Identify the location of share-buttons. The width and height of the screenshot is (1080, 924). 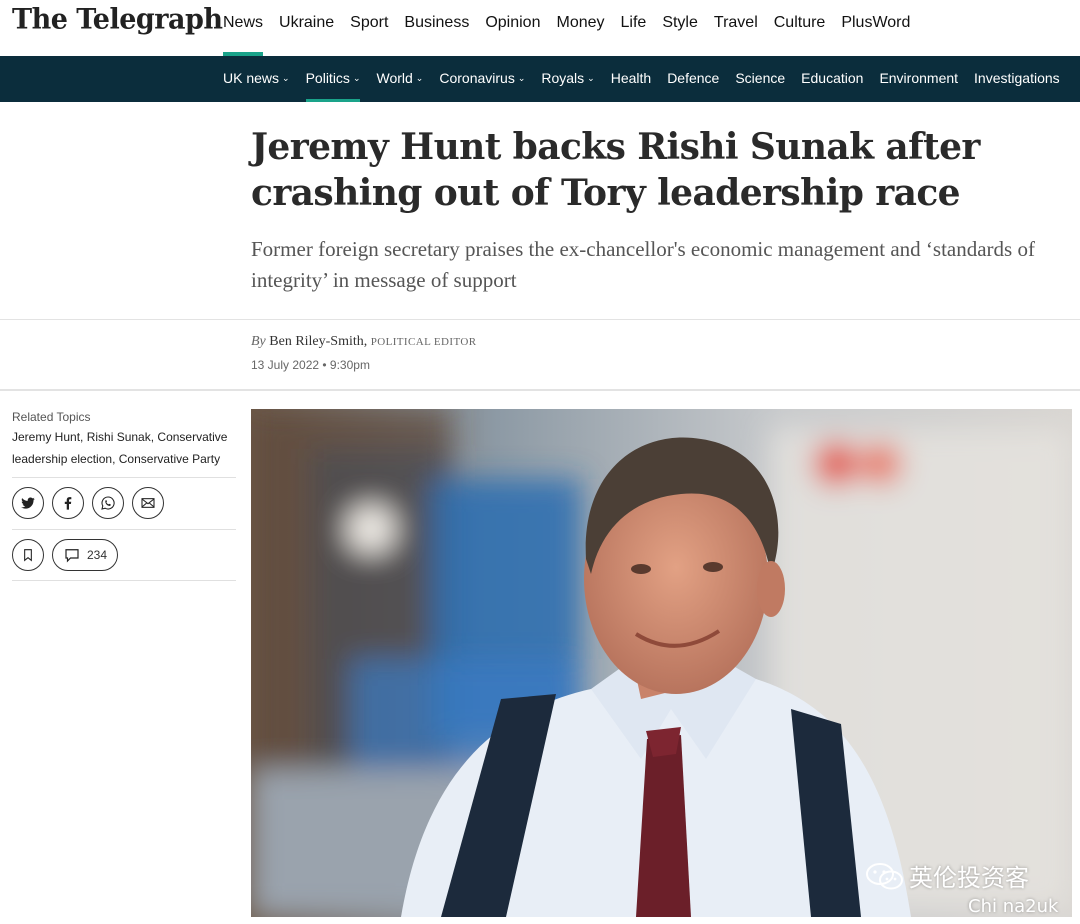
(124, 503).